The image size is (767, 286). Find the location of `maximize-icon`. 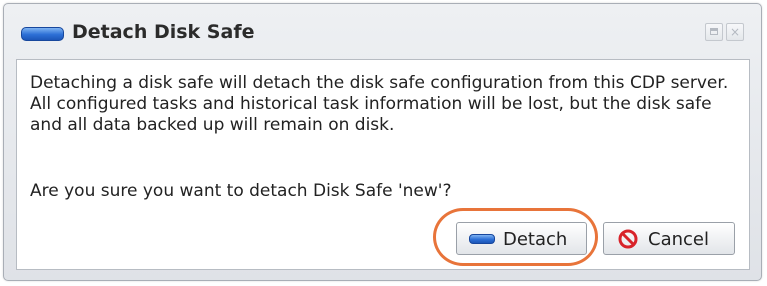

maximize-icon is located at coordinates (714, 32).